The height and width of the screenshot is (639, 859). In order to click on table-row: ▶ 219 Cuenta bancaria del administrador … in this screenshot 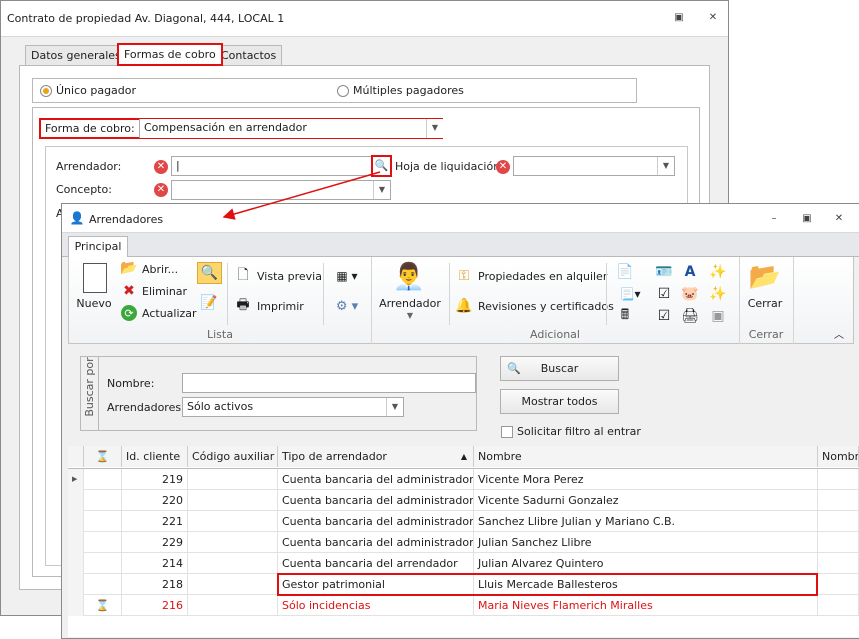, I will do `click(463, 479)`.